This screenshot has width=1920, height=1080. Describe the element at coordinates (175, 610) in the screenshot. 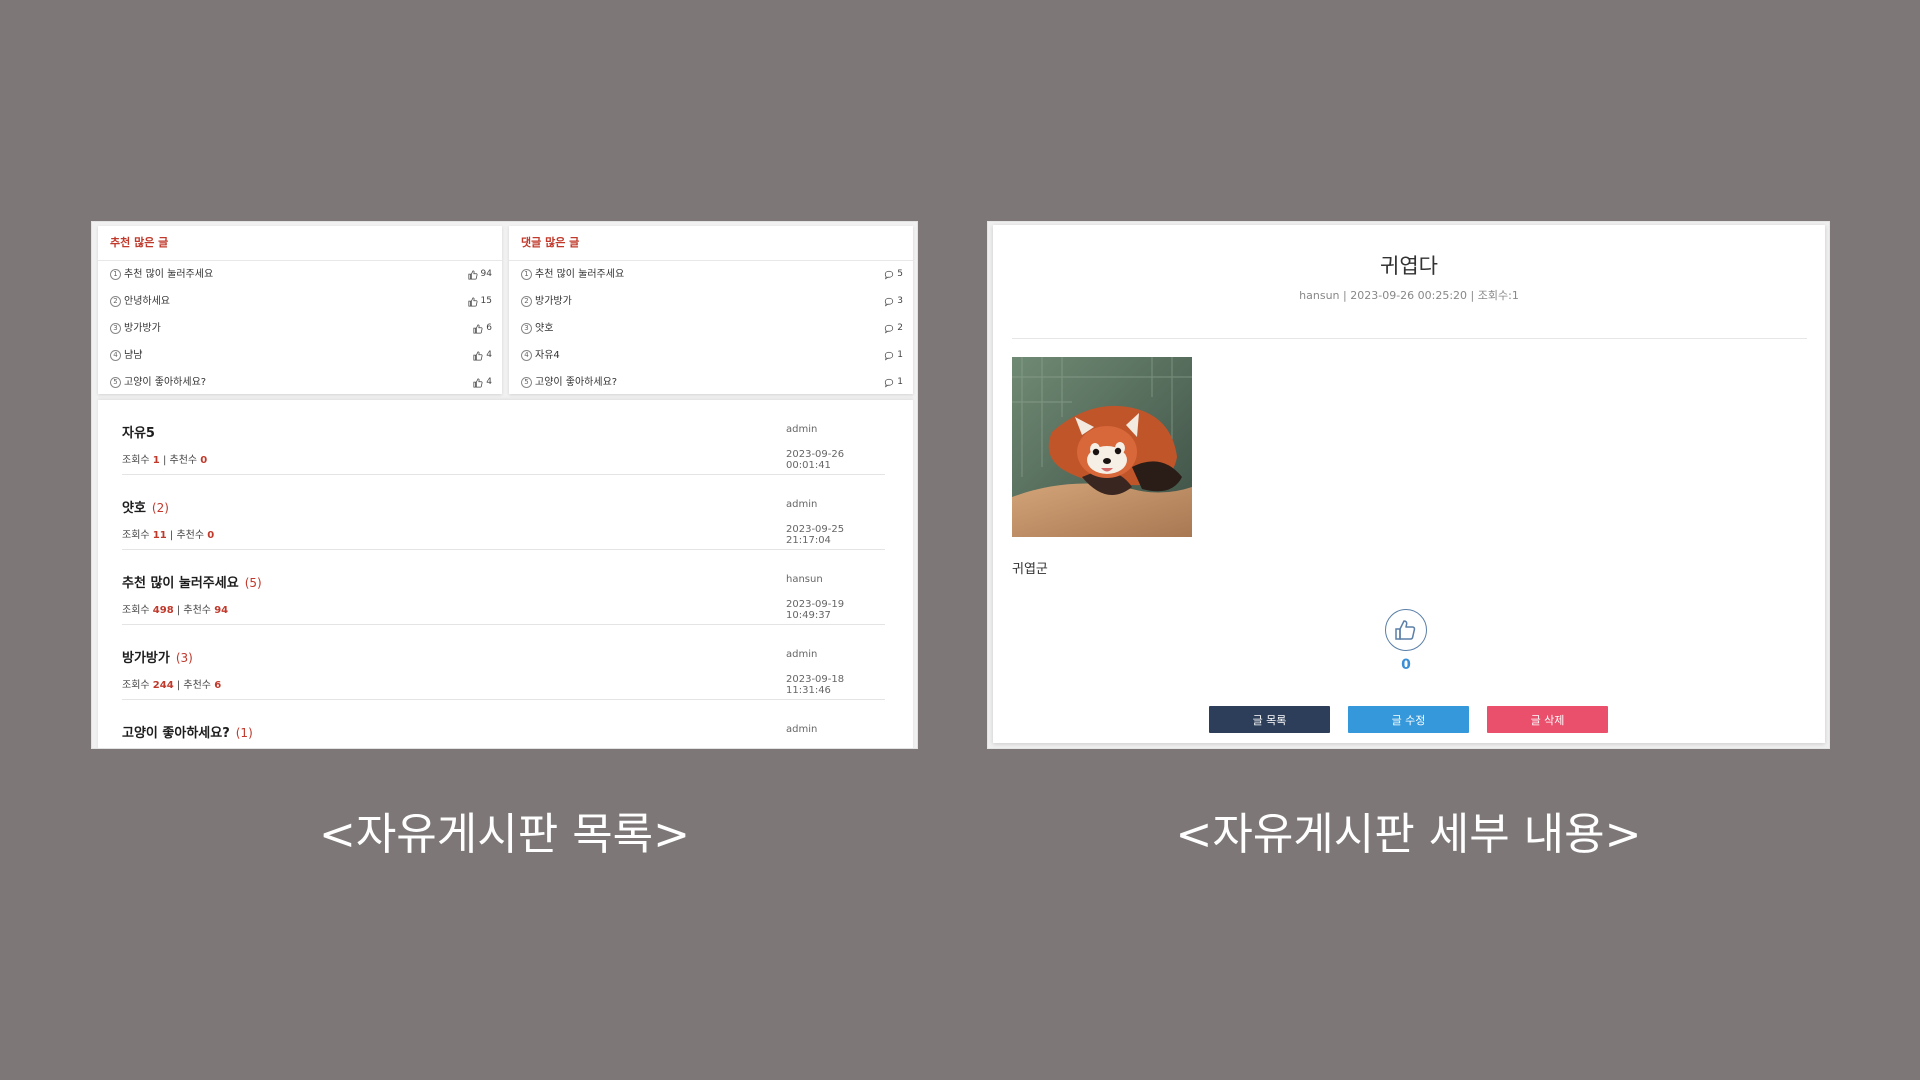

I see `post-stats: 조회수 498 | 추천수 94` at that location.